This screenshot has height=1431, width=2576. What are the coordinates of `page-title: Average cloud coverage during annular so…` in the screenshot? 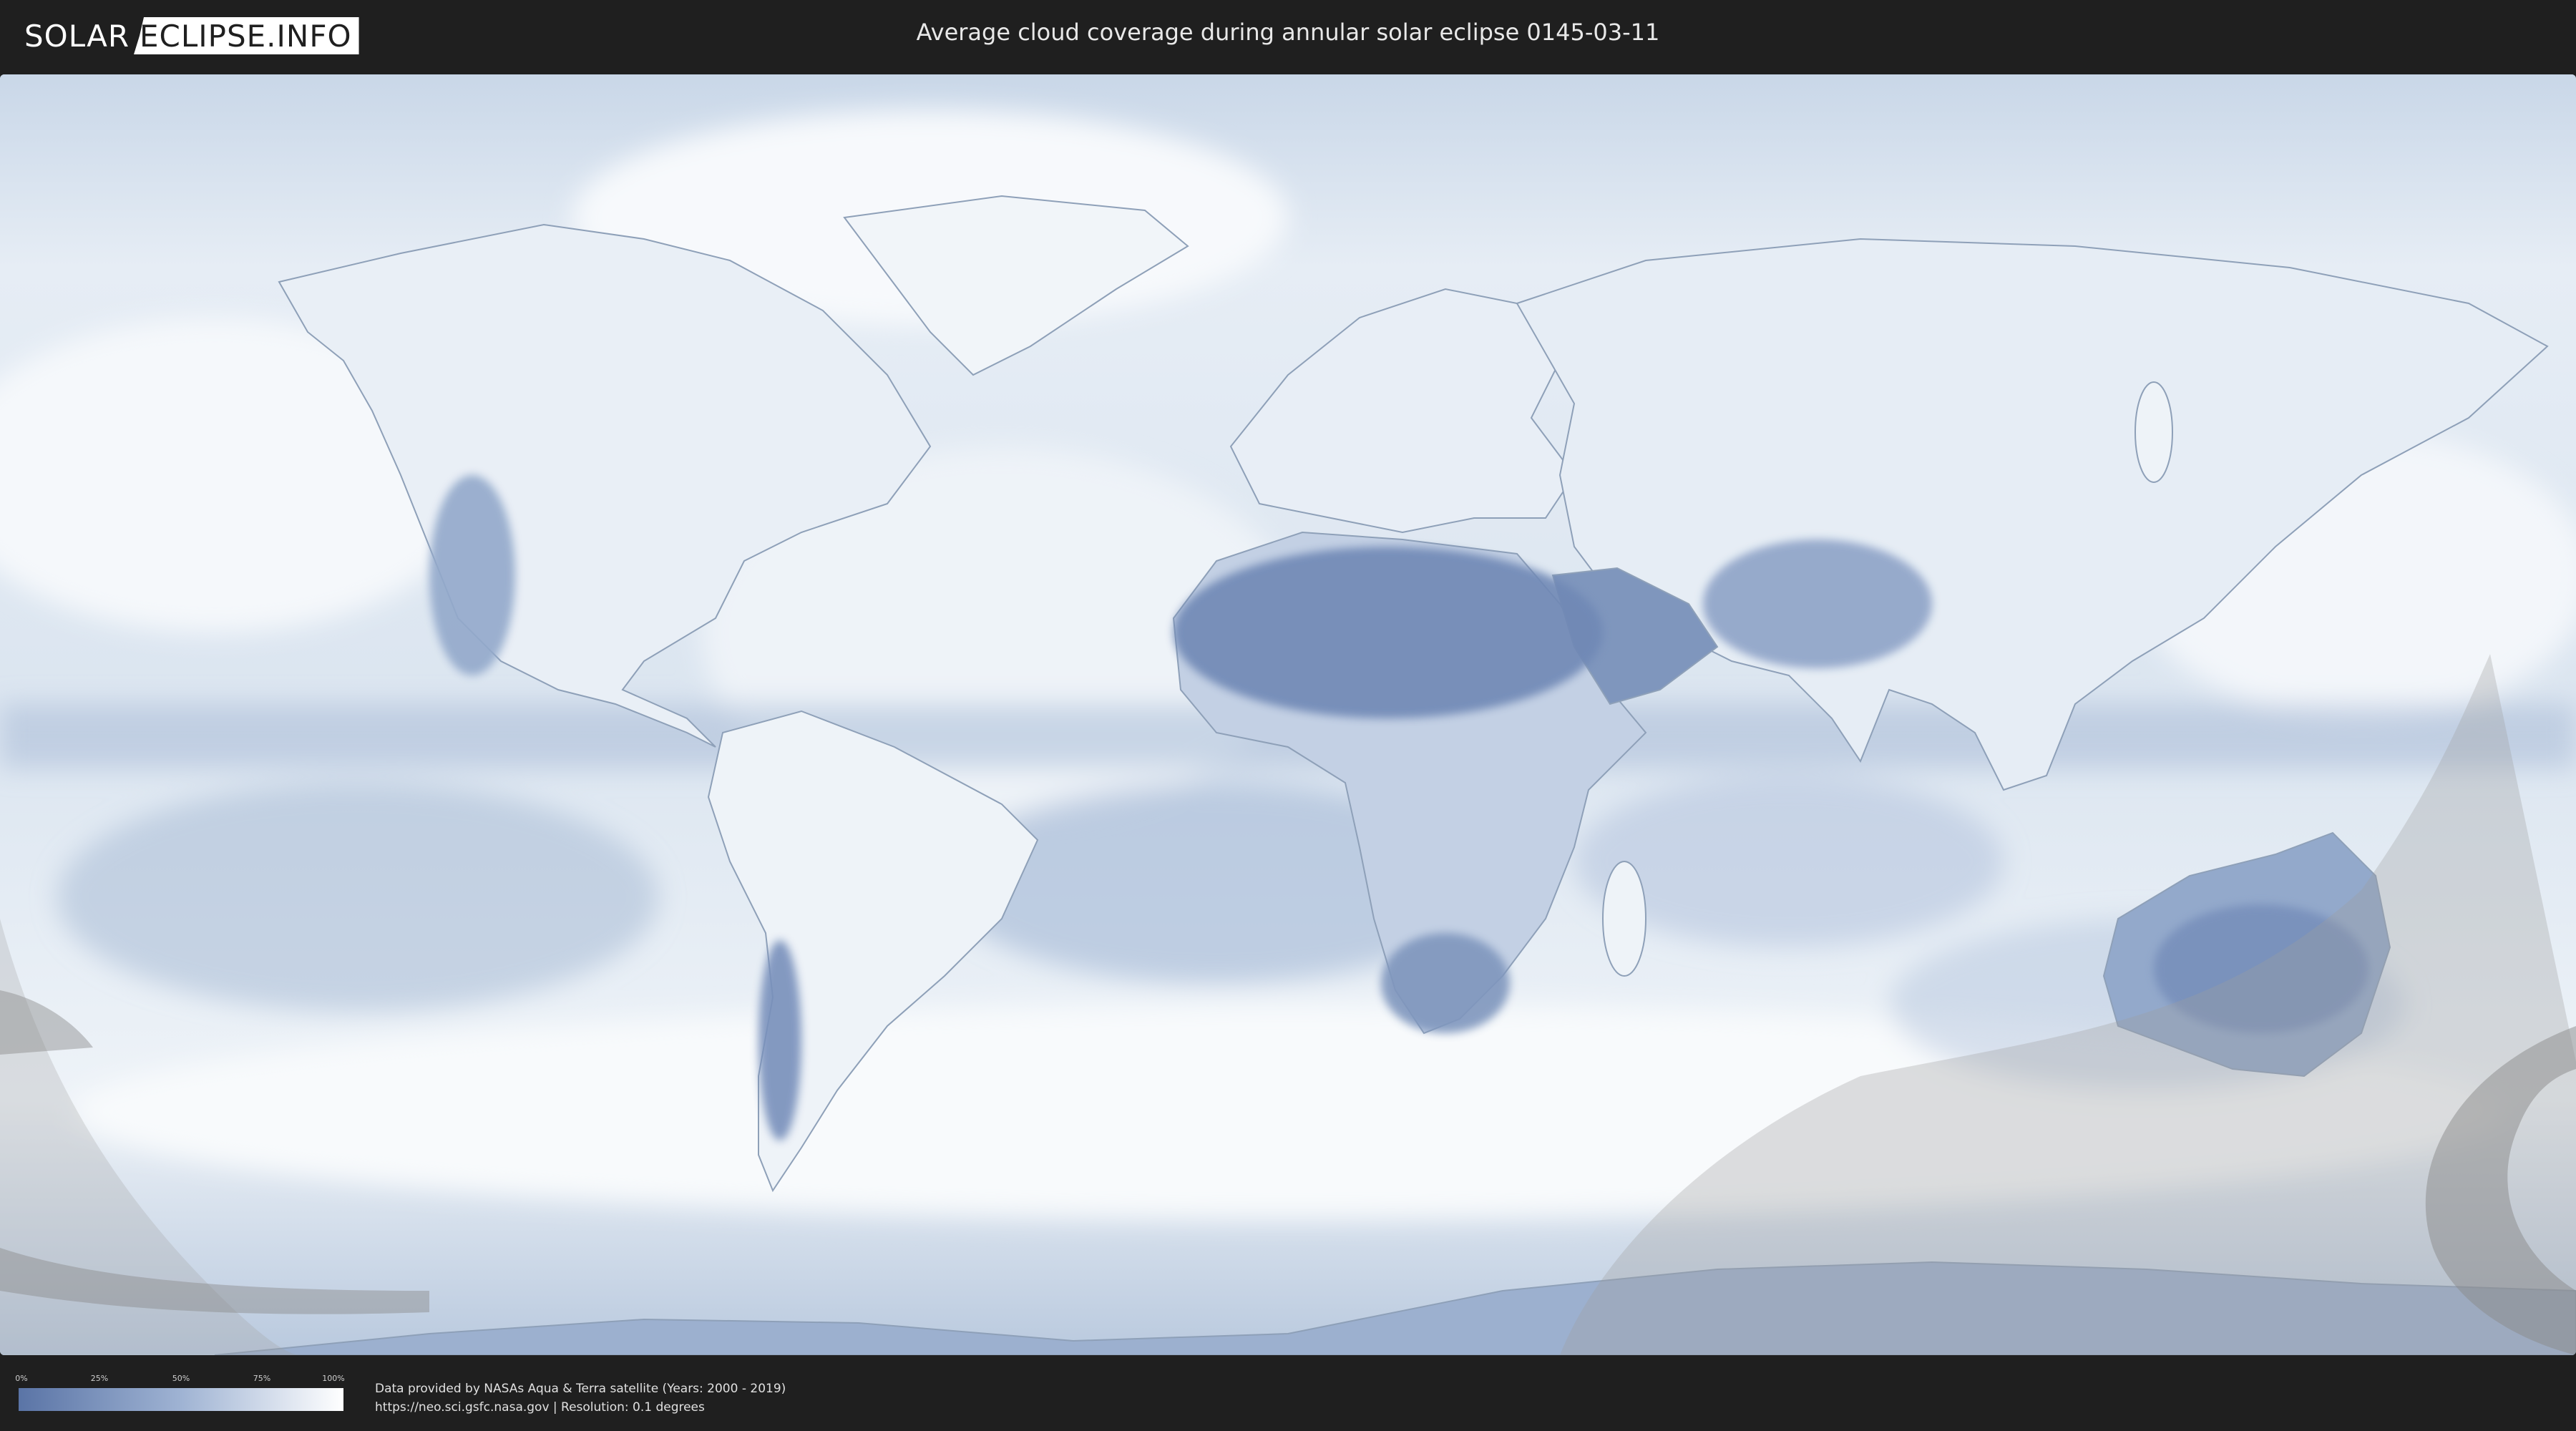 It's located at (1288, 32).